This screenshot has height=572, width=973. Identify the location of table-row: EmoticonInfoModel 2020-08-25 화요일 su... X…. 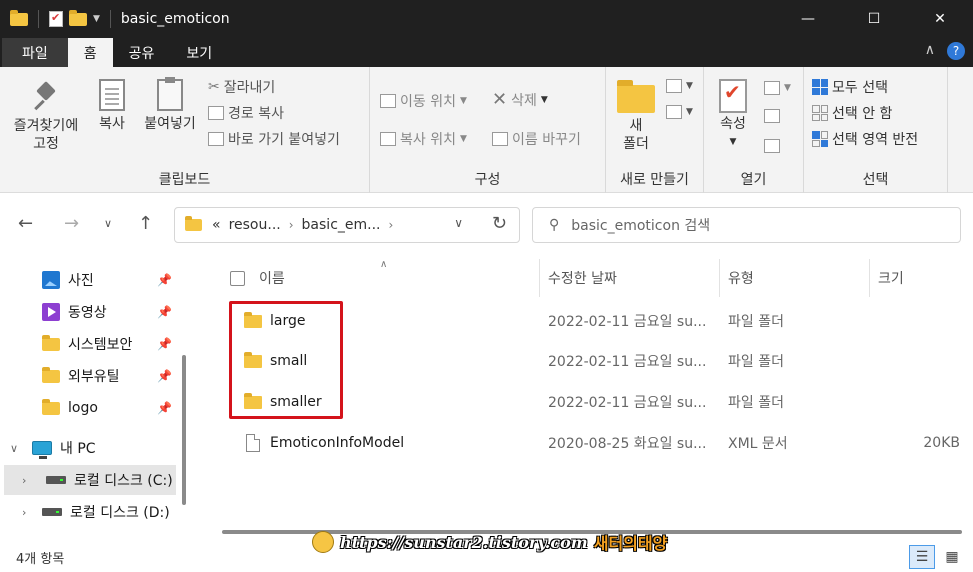
(586, 443).